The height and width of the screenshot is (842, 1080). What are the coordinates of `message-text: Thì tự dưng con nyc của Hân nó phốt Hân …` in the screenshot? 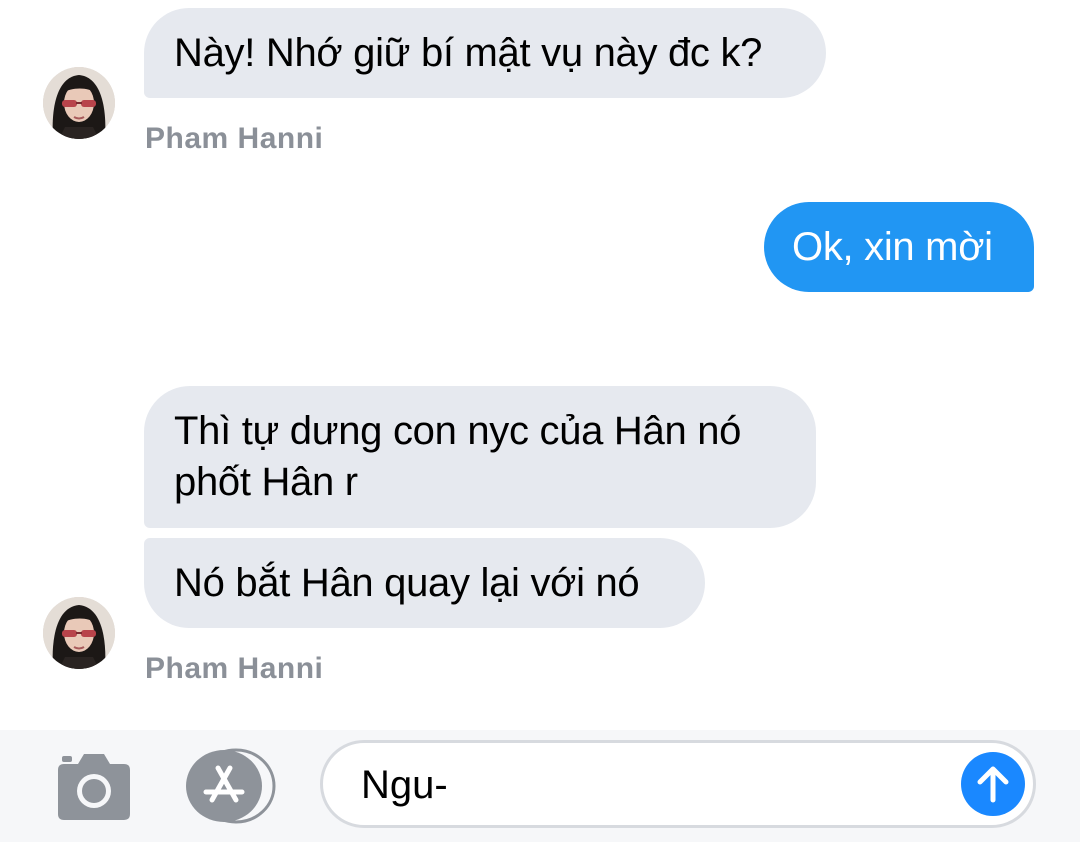 It's located at (458, 456).